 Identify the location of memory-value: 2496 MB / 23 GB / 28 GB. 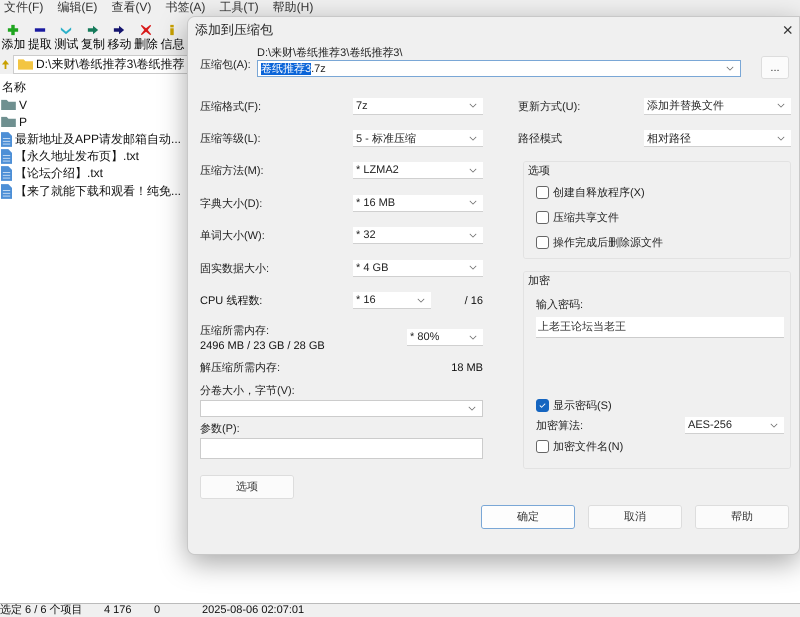
(262, 346).